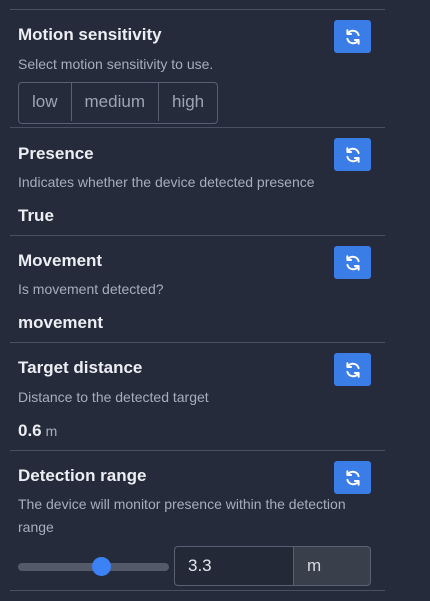  I want to click on sensitivity-option-medium: medium, so click(115, 102).